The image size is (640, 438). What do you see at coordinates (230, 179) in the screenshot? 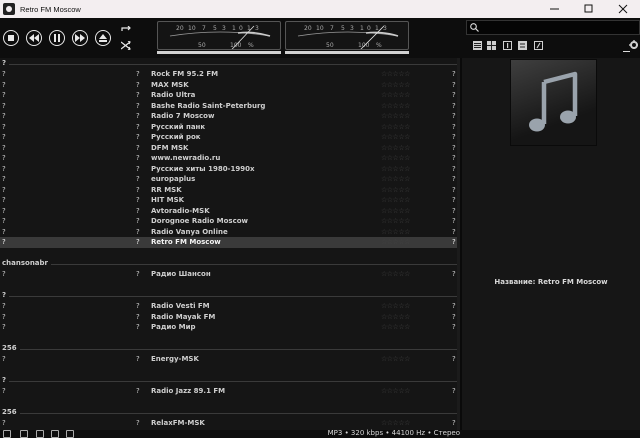
I see `playlist-row: ?? europaplus? ☆☆☆☆☆` at bounding box center [230, 179].